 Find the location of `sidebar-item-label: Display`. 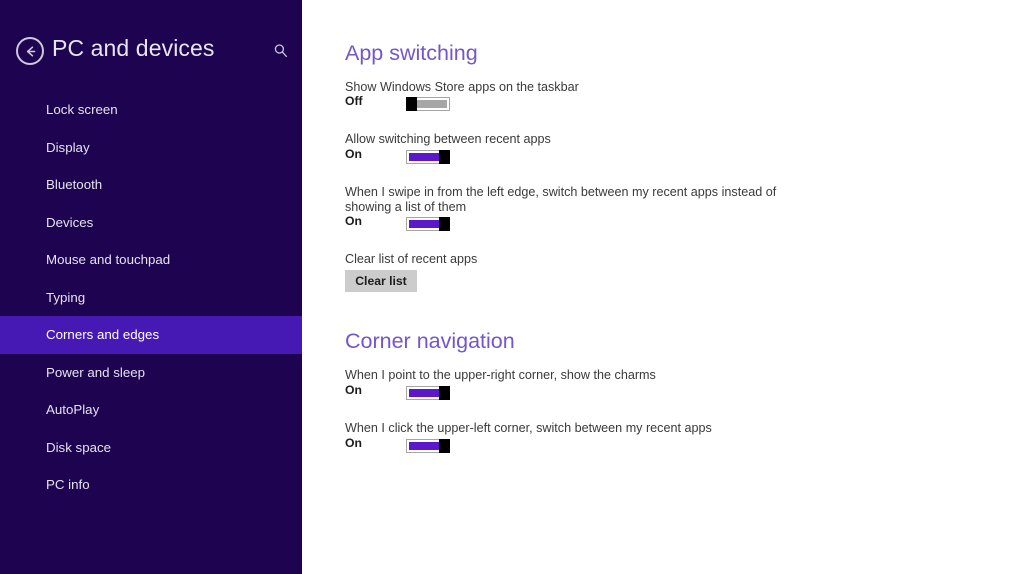

sidebar-item-label: Display is located at coordinates (68, 147).